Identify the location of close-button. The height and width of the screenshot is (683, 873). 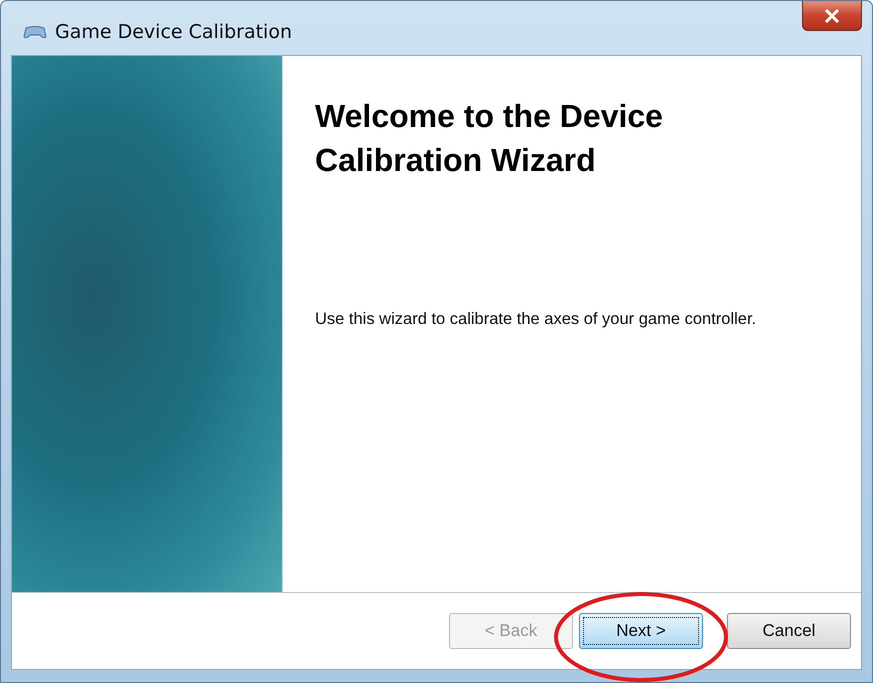
(832, 16).